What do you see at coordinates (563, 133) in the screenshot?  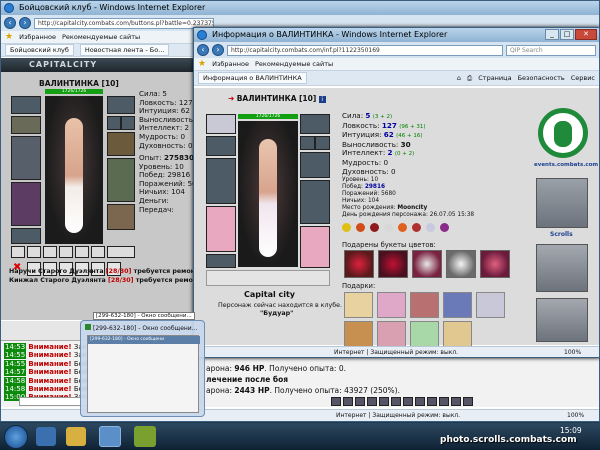 I see `events-logo` at bounding box center [563, 133].